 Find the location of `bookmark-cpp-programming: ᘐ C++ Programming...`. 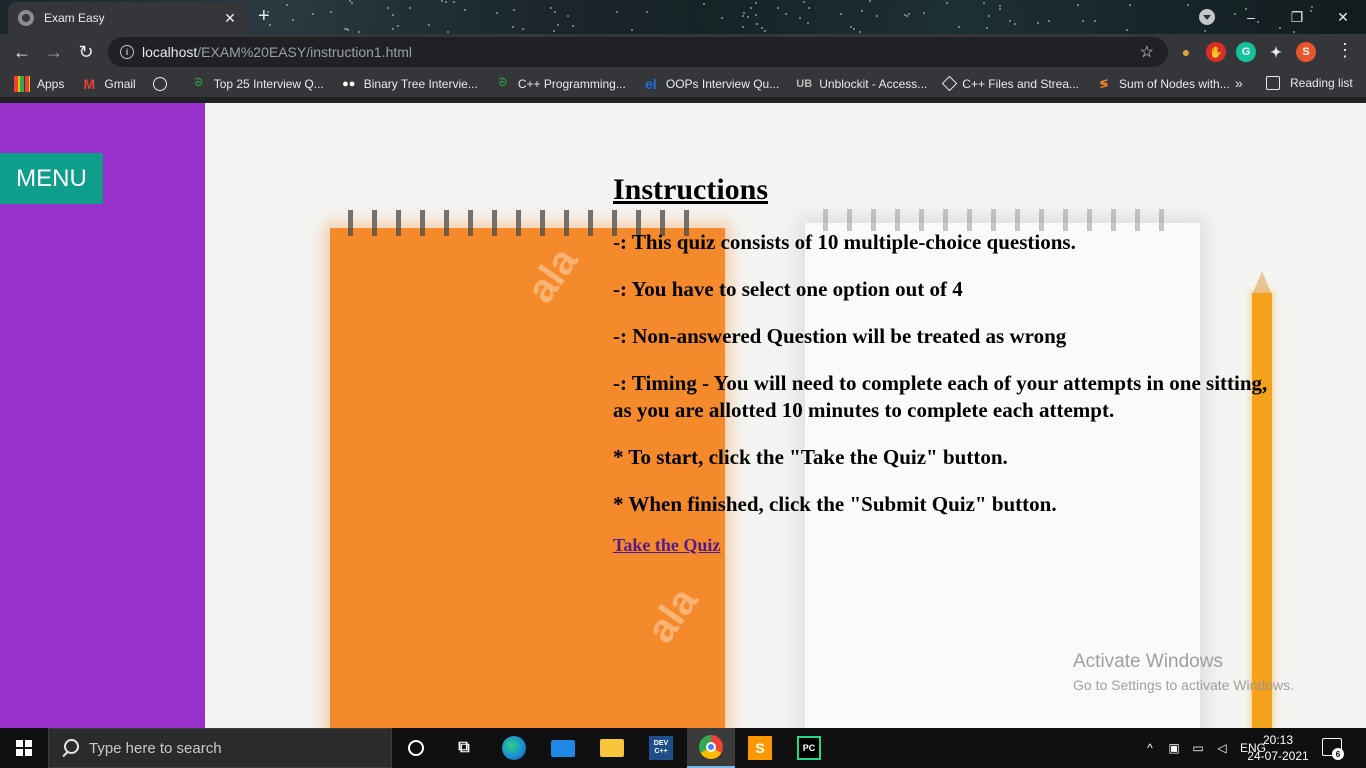

bookmark-cpp-programming: ᘐ C++ Programming... is located at coordinates (560, 84).